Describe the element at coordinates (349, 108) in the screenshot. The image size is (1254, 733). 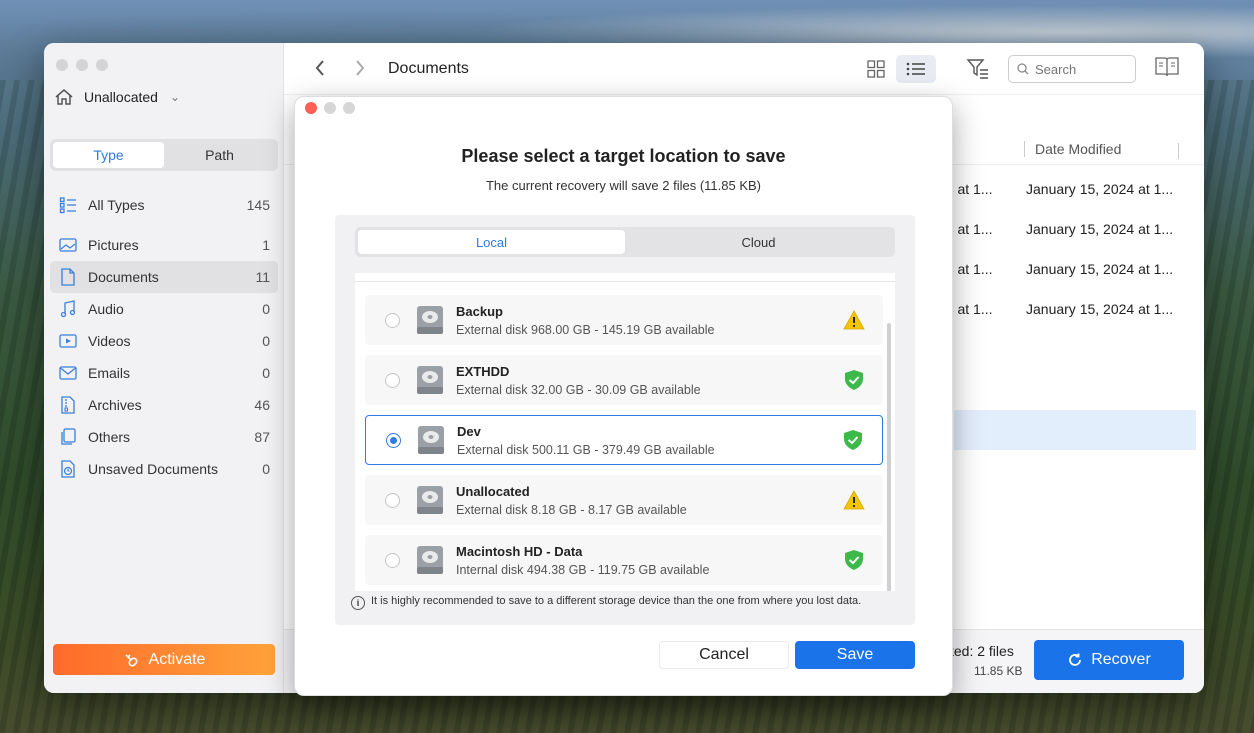
I see `dialog-zoom-button` at that location.